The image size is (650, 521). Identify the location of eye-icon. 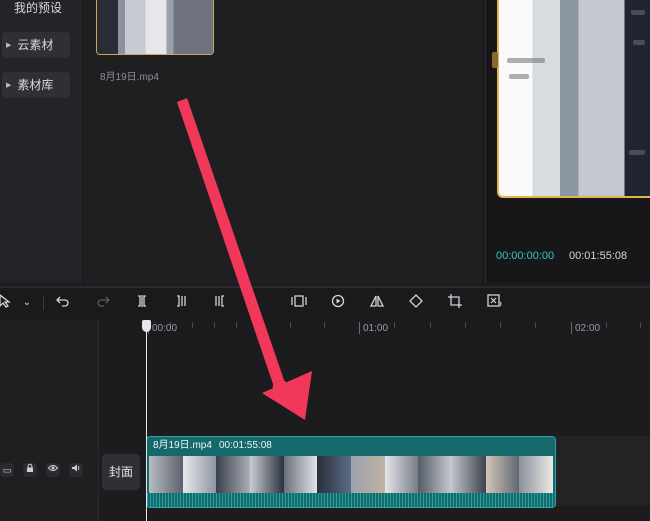
(53, 470).